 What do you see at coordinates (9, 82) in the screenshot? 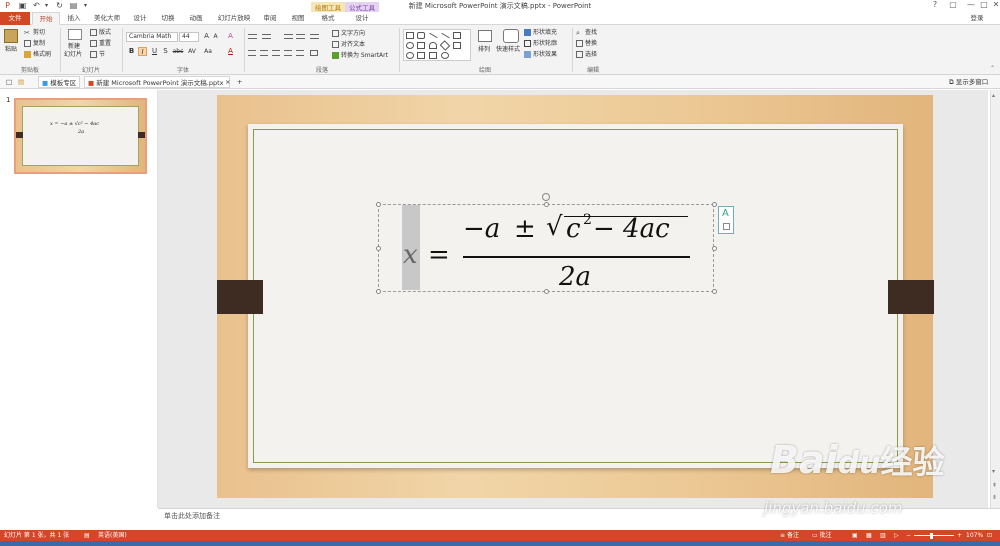
I see `new-document-icon: □` at bounding box center [9, 82].